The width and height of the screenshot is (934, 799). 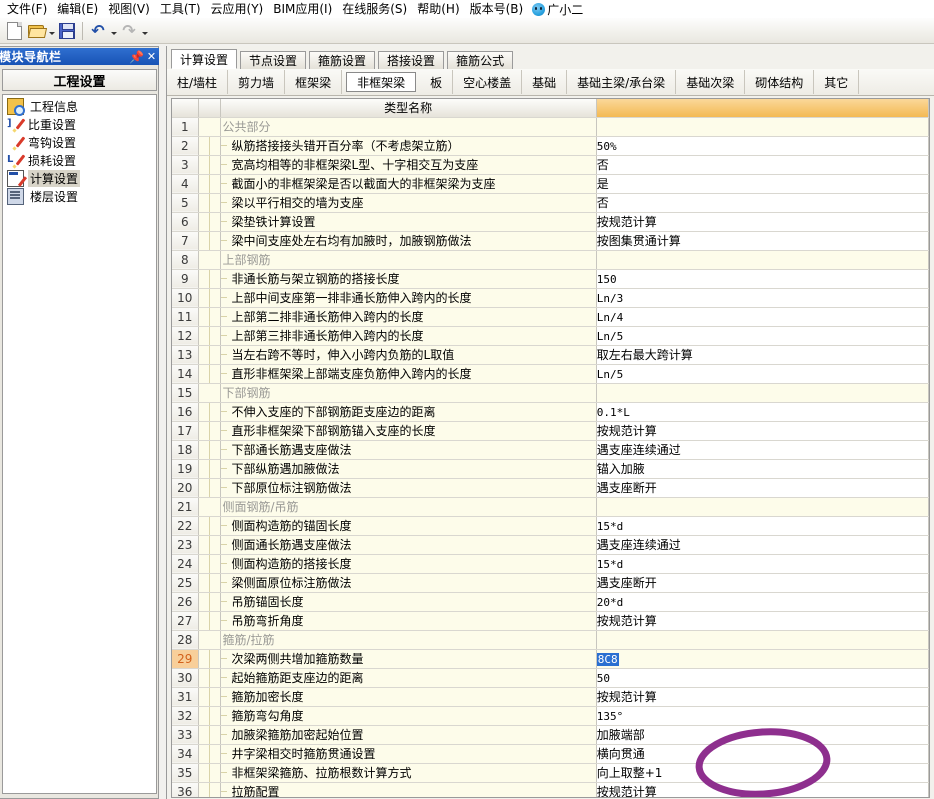 I want to click on type-name-cell: 梁垫铁计算设置, so click(x=408, y=222).